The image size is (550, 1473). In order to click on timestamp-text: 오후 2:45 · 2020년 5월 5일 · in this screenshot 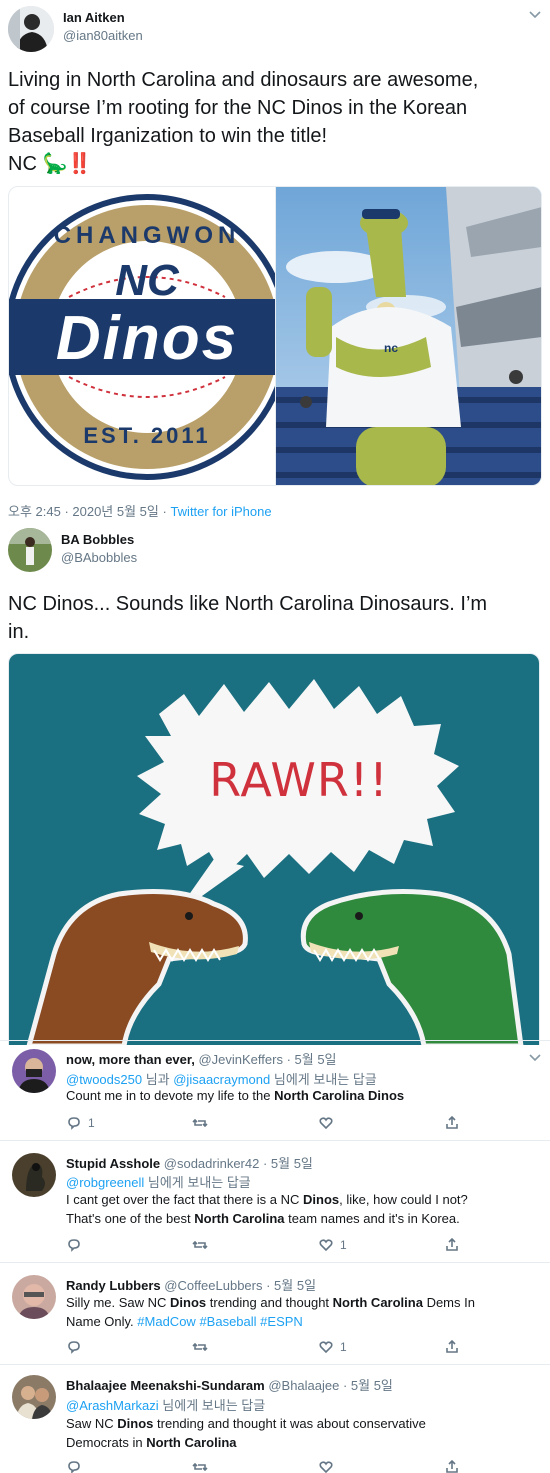, I will do `click(89, 511)`.